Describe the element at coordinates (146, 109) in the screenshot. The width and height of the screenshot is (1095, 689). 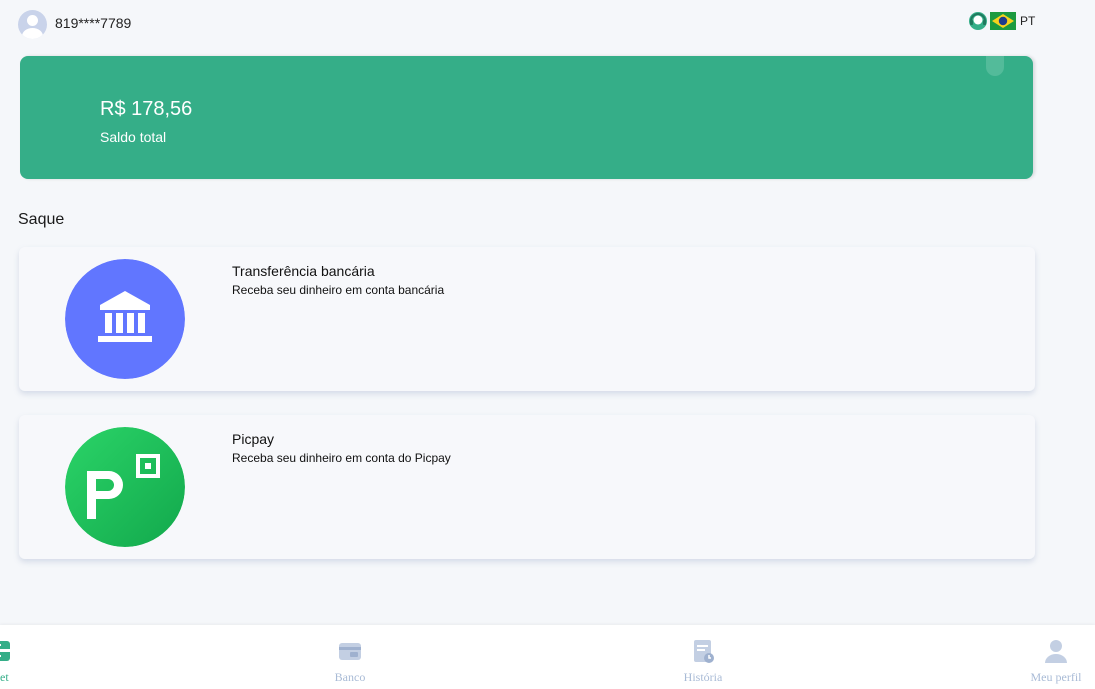
I see `balance-amount: R$ 178,56` at that location.